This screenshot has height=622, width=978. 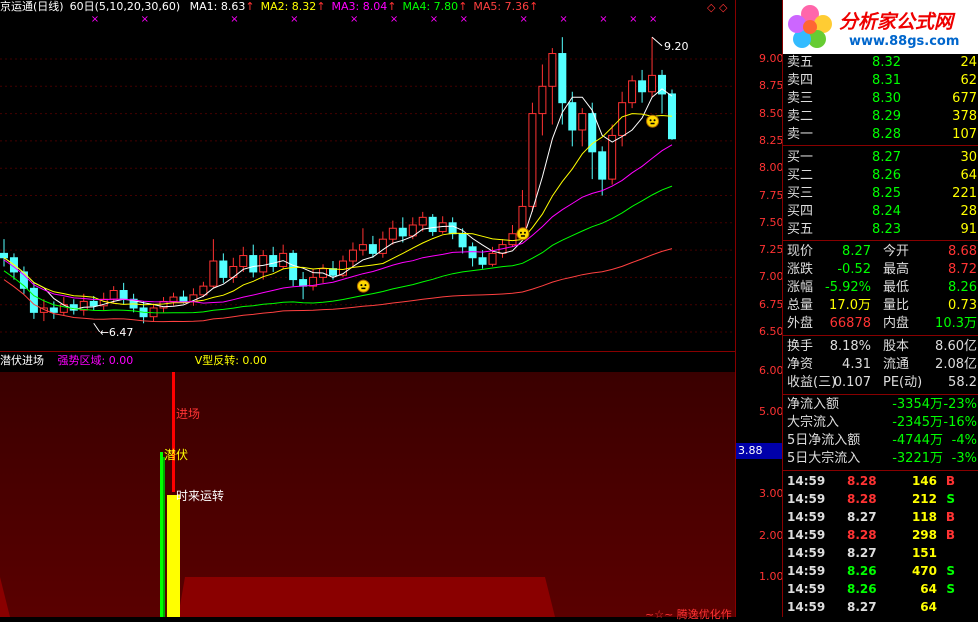 I want to click on orderbook-level: 买四, so click(x=800, y=211).